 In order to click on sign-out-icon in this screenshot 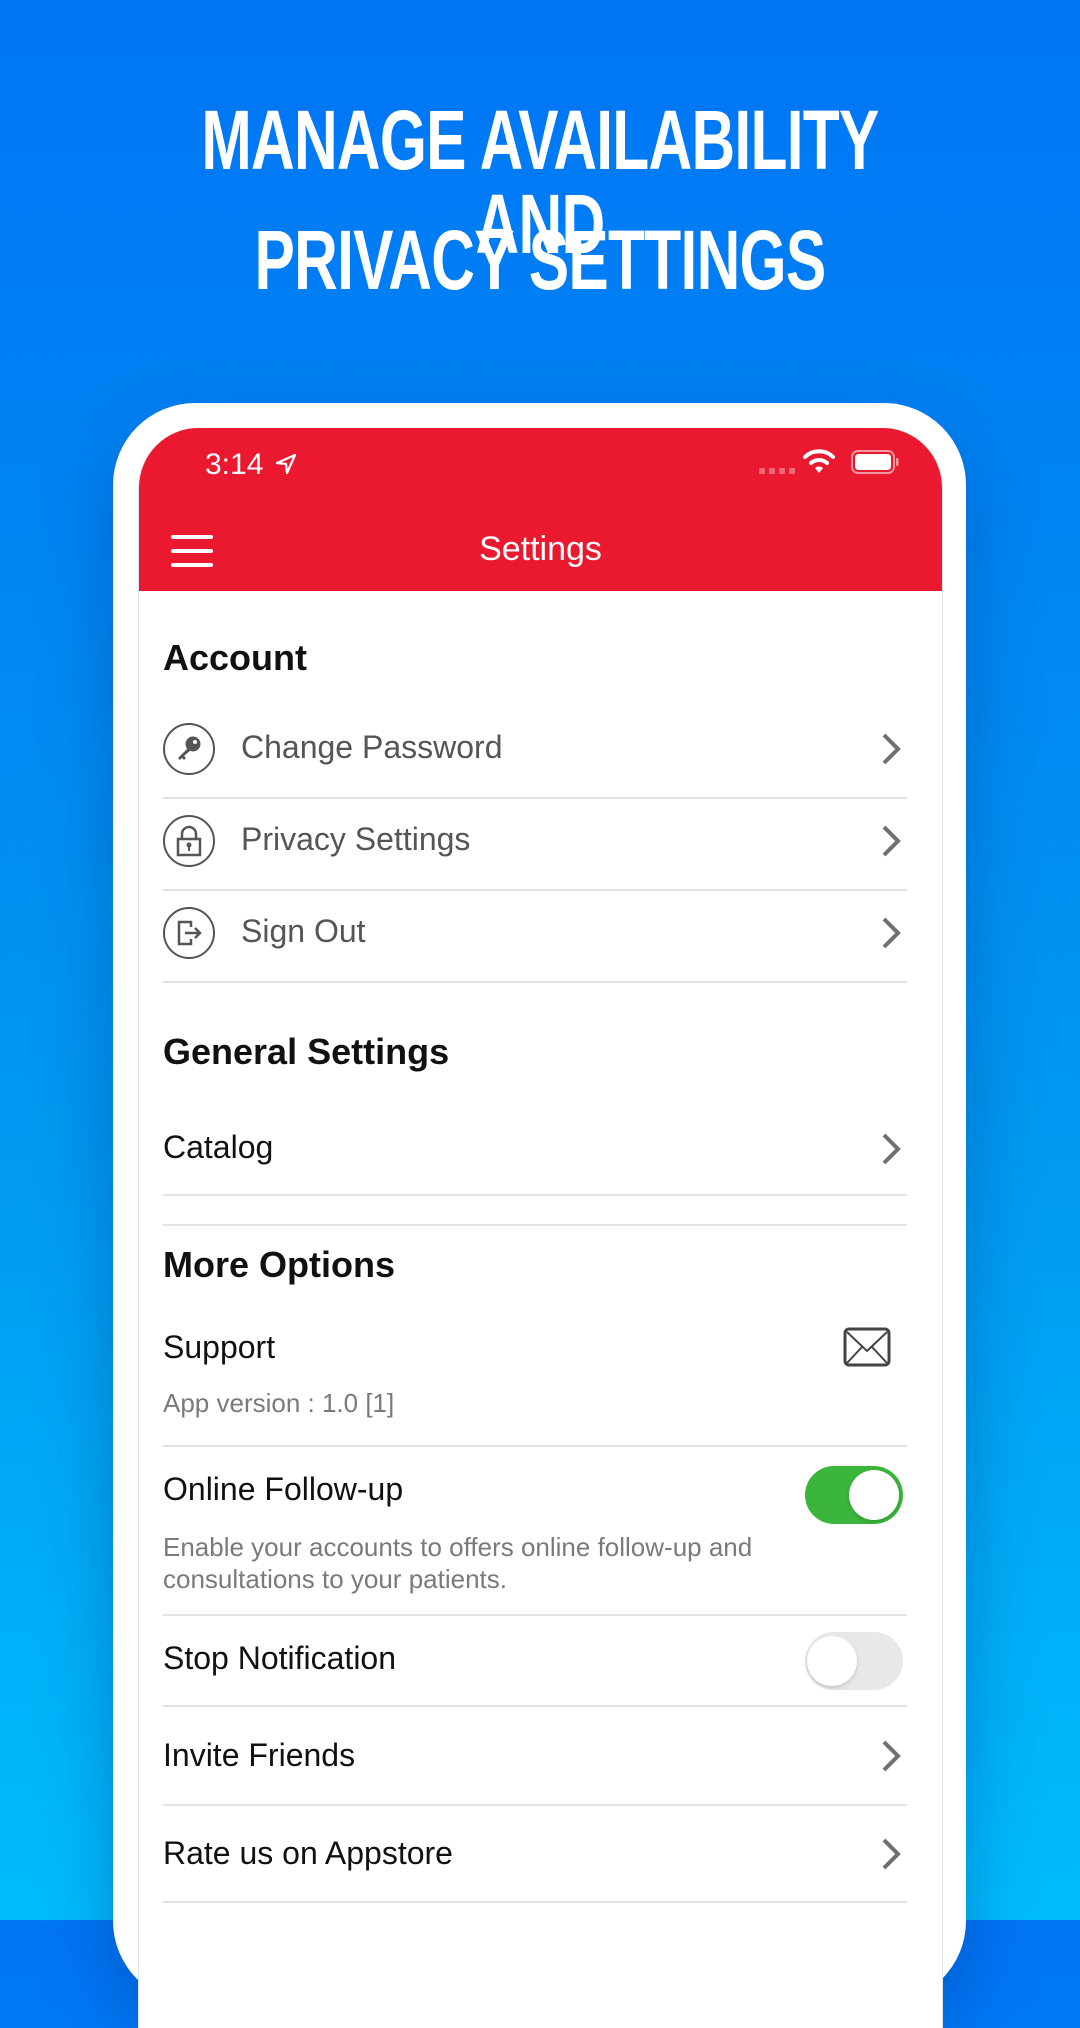, I will do `click(189, 933)`.